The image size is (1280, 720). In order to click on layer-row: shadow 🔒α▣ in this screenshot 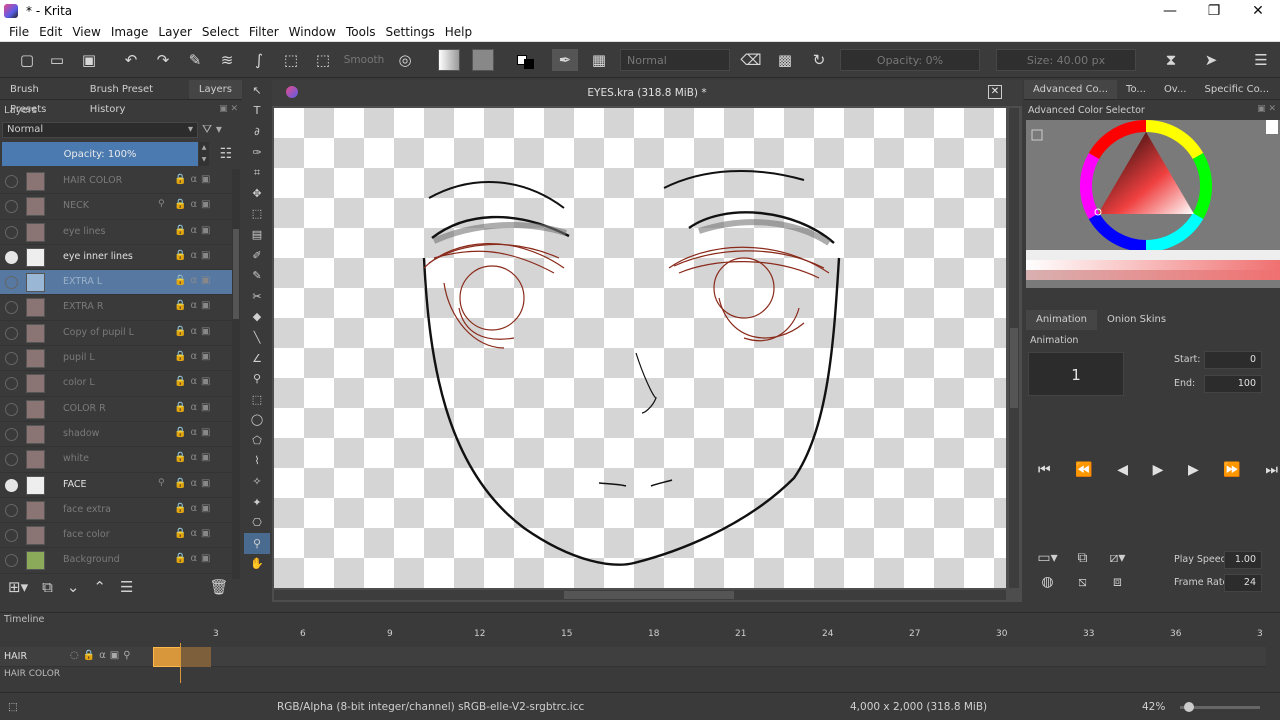, I will do `click(116, 435)`.